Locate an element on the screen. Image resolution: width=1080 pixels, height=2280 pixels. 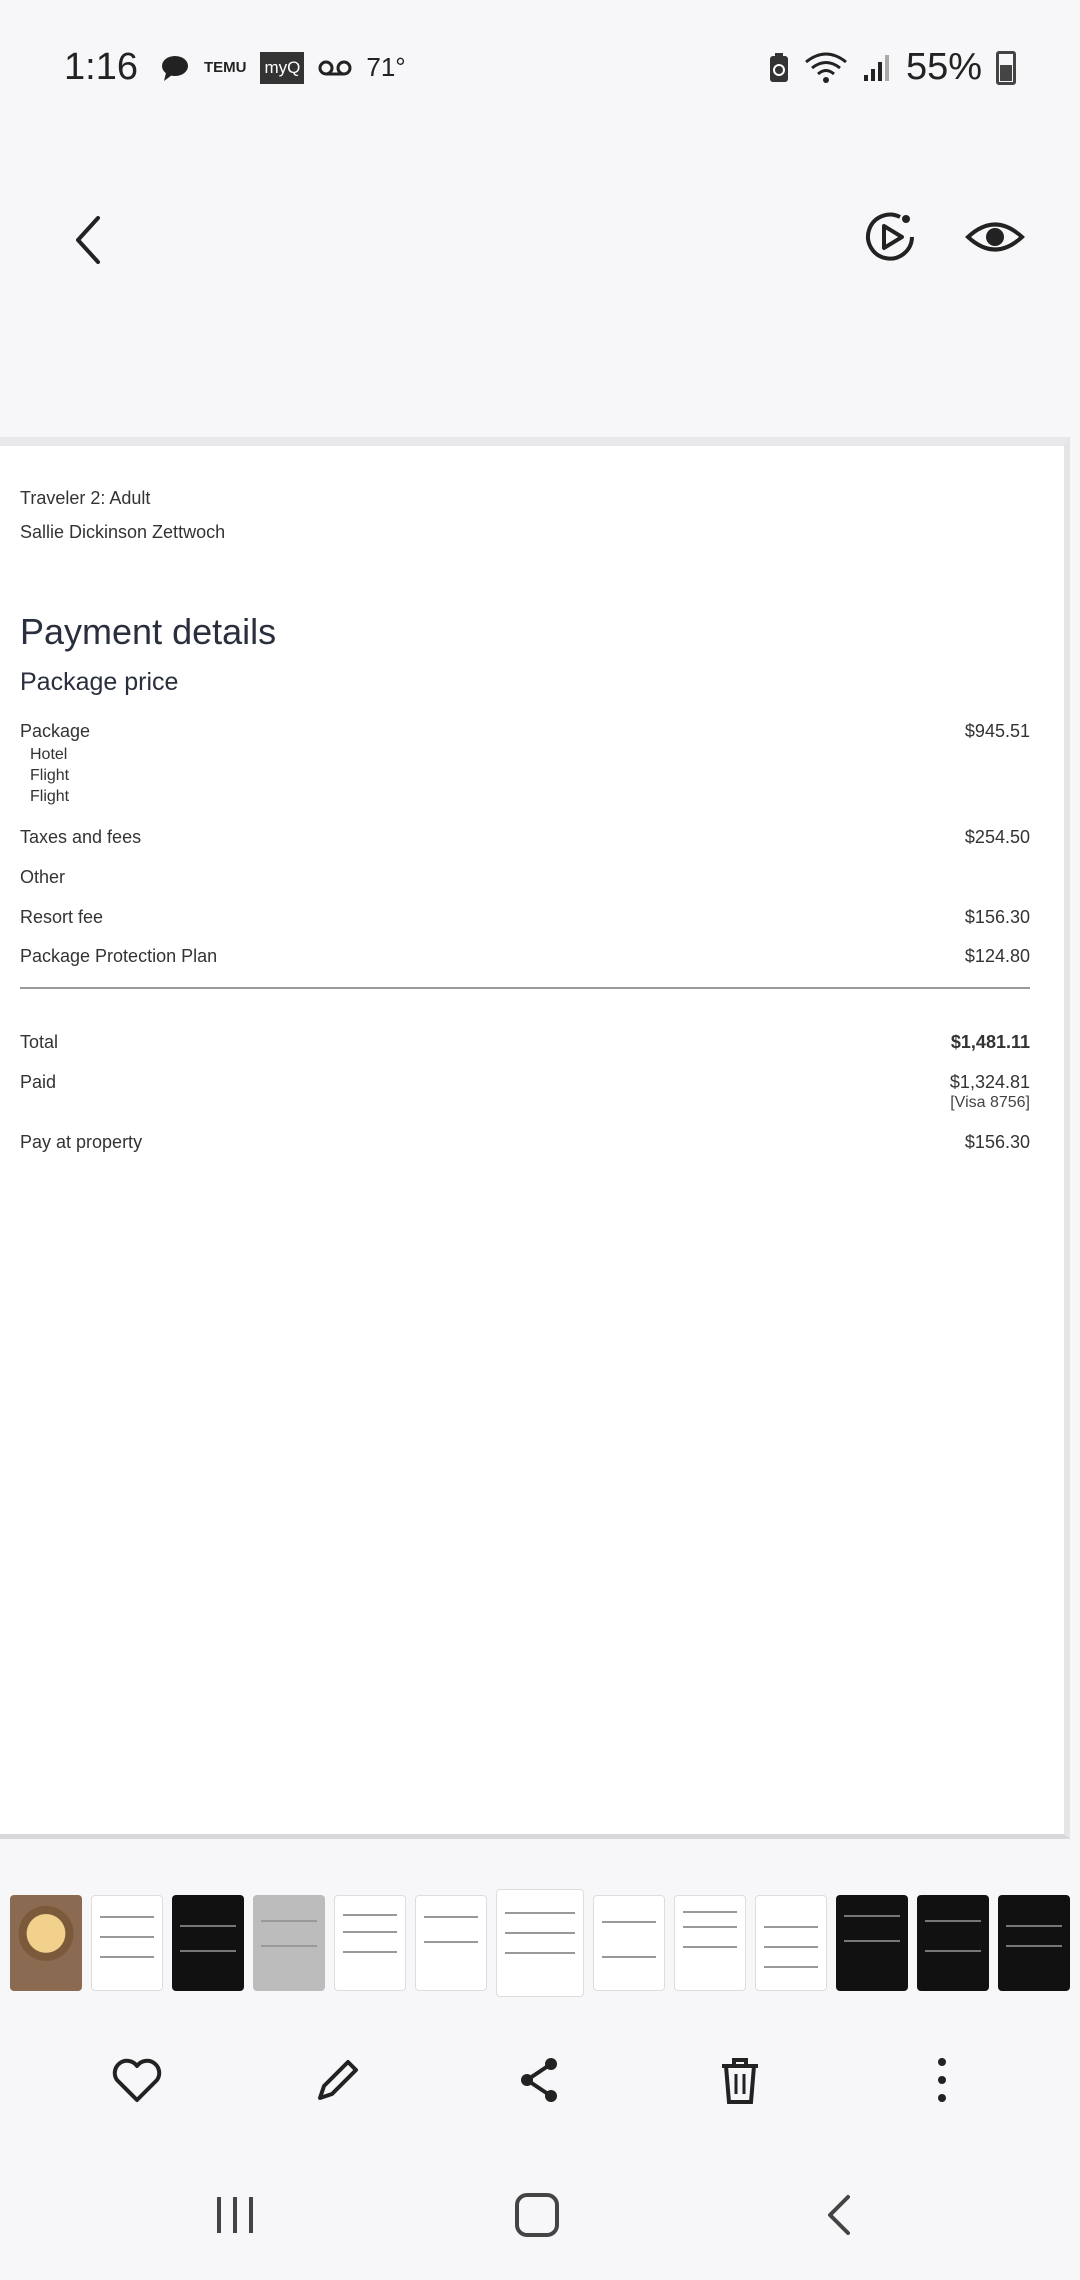
battery-saver-icon is located at coordinates (779, 68).